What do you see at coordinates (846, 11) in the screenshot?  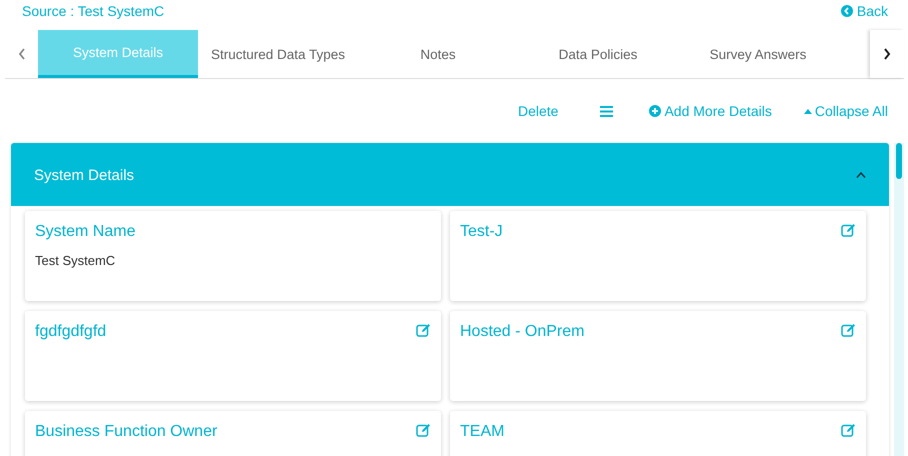 I see `back-icon` at bounding box center [846, 11].